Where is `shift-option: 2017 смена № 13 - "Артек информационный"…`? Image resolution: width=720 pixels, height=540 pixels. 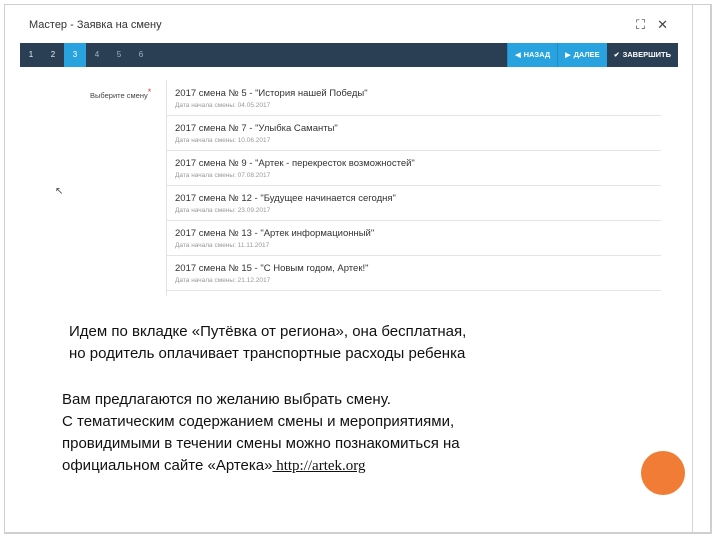 shift-option: 2017 смена № 13 - "Артек информационный"… is located at coordinates (414, 240).